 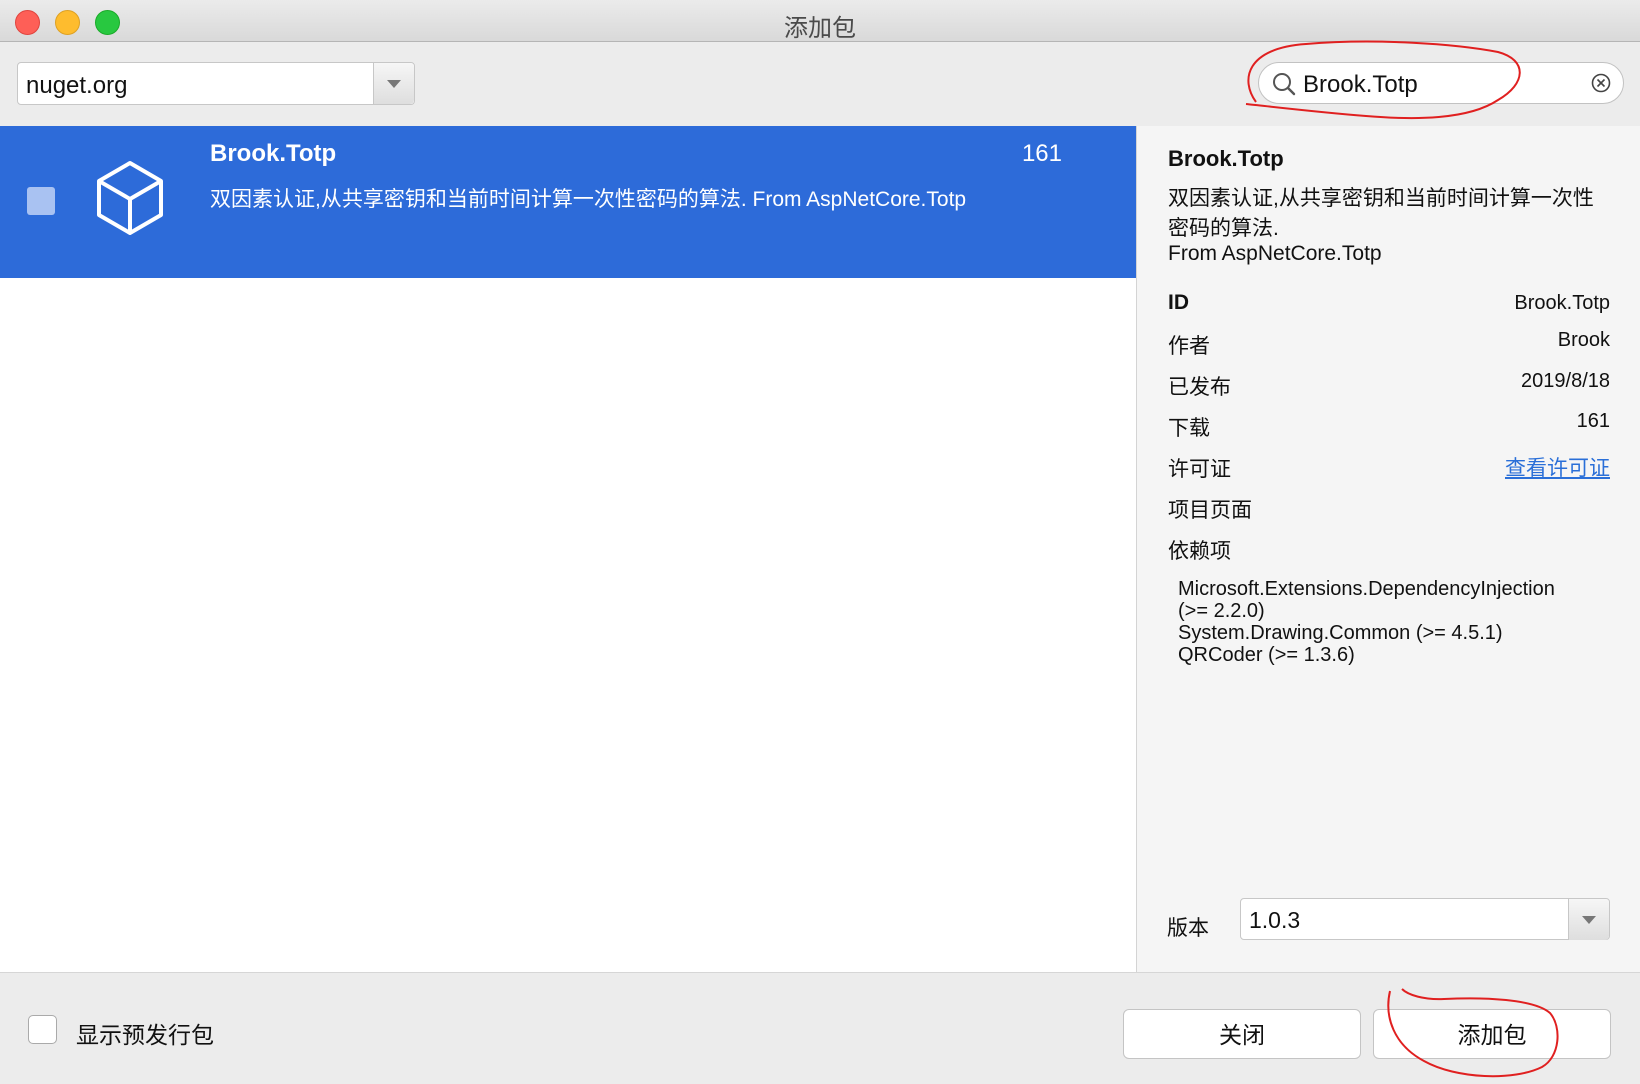 What do you see at coordinates (1210, 510) in the screenshot?
I see `project-page-label: 项目页面` at bounding box center [1210, 510].